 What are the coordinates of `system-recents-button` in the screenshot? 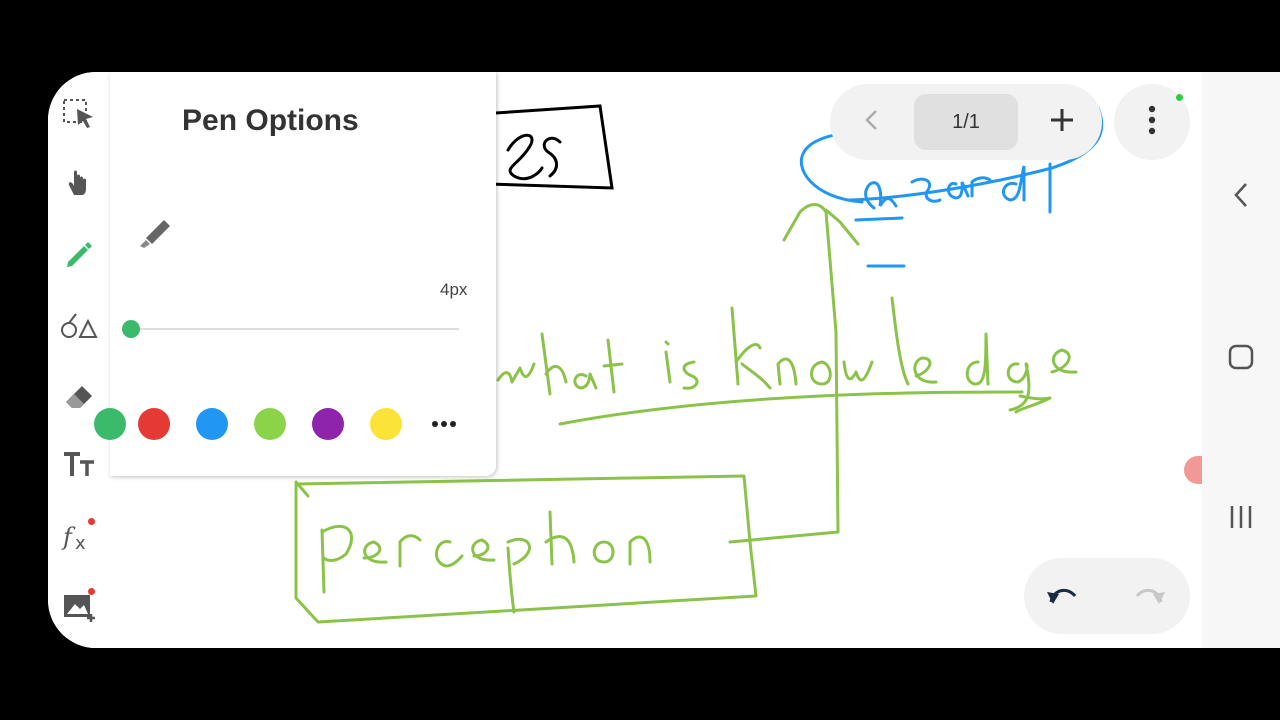 It's located at (1241, 519).